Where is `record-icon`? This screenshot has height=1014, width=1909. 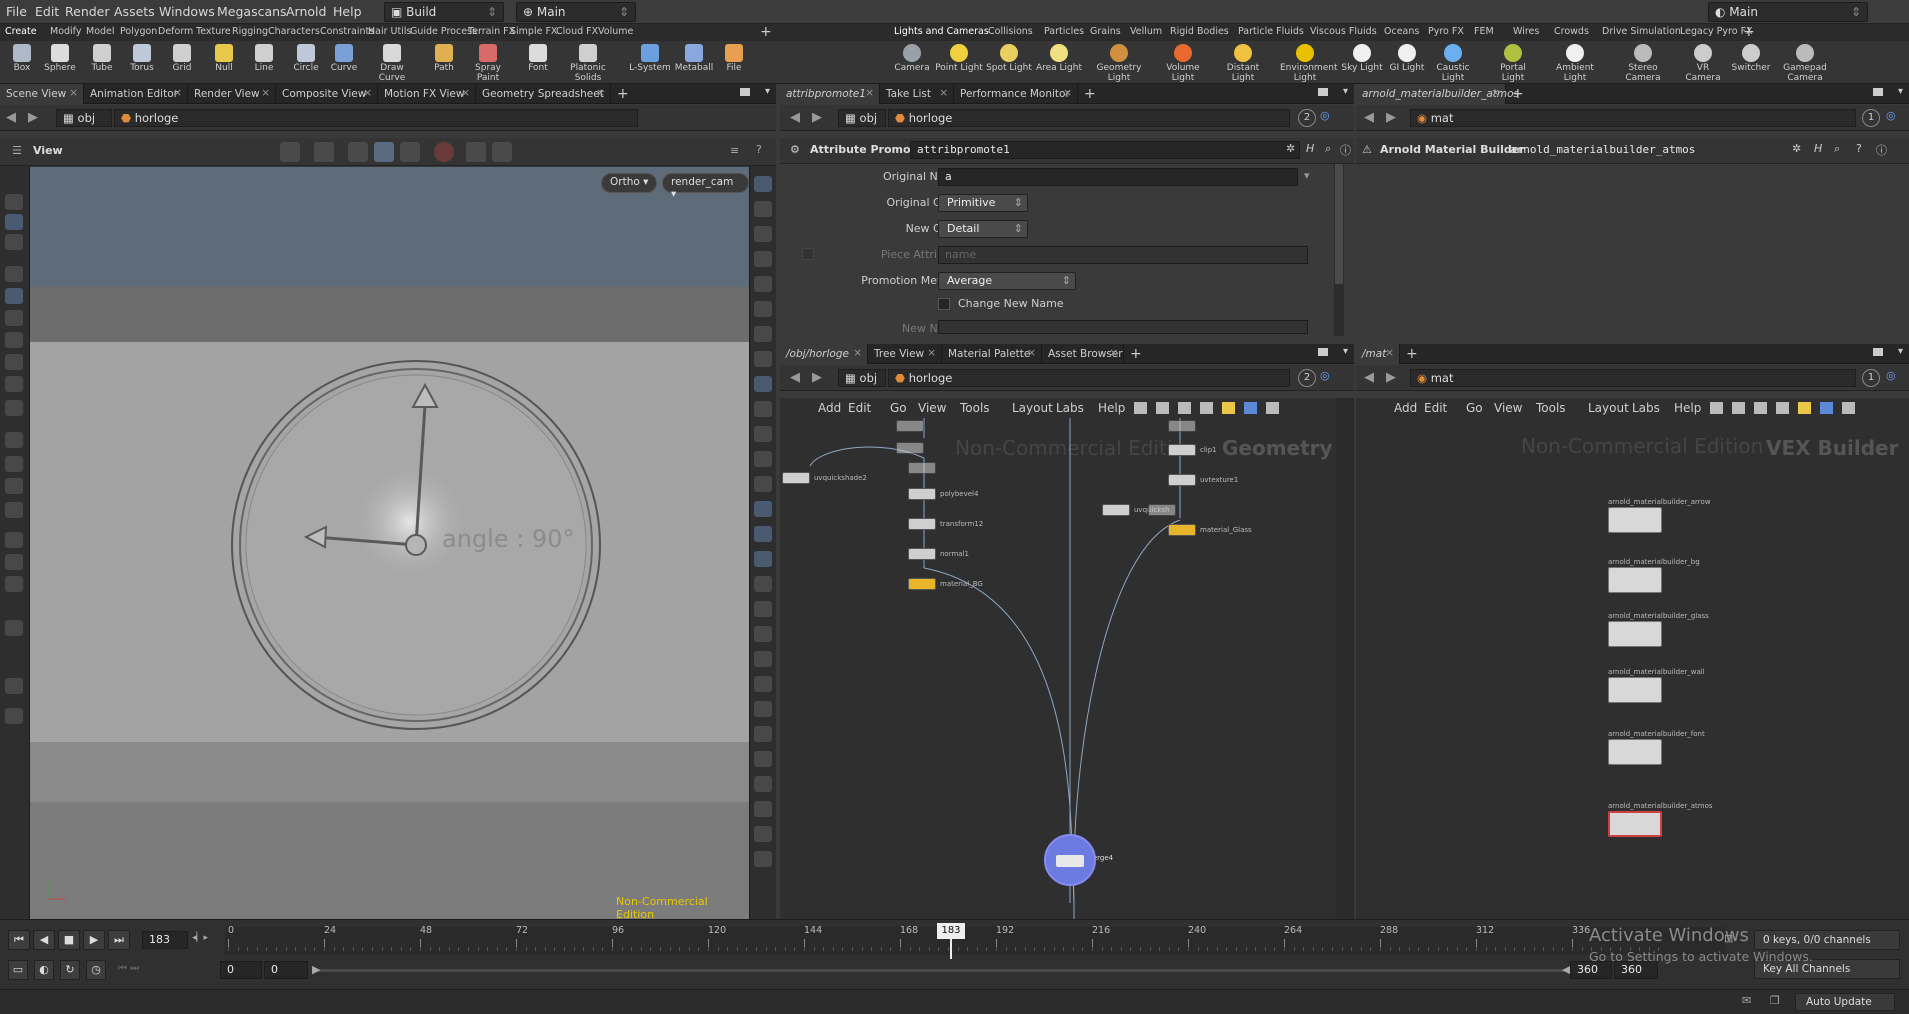
record-icon is located at coordinates (444, 152).